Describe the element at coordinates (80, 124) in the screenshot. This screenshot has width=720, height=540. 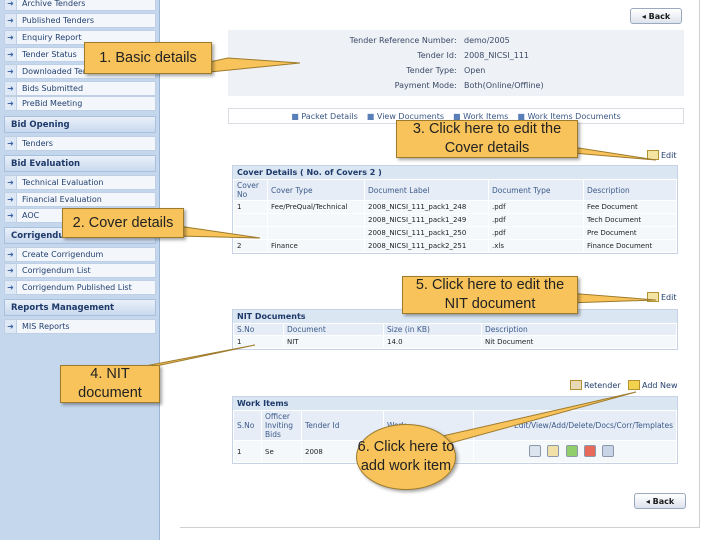
I see `sidebar-head-bid-opening: Bid Opening` at that location.